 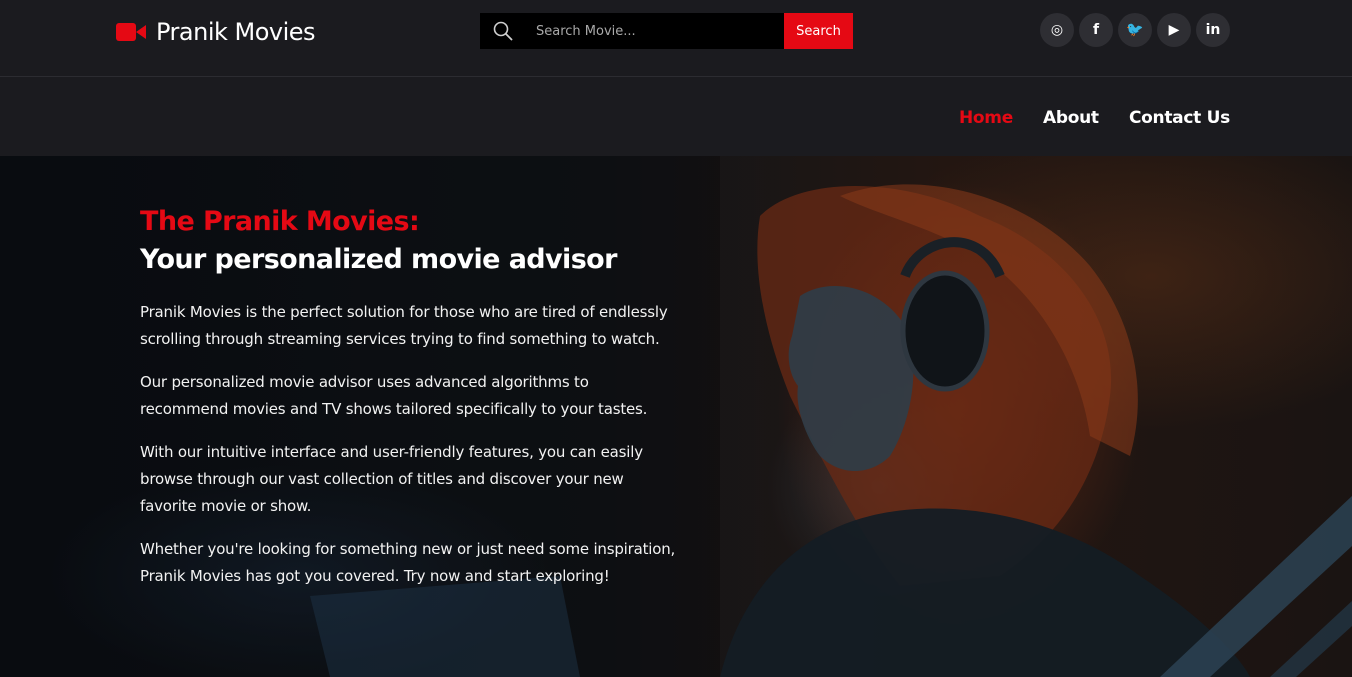 I want to click on twitter-icon: 🐦, so click(x=1135, y=30).